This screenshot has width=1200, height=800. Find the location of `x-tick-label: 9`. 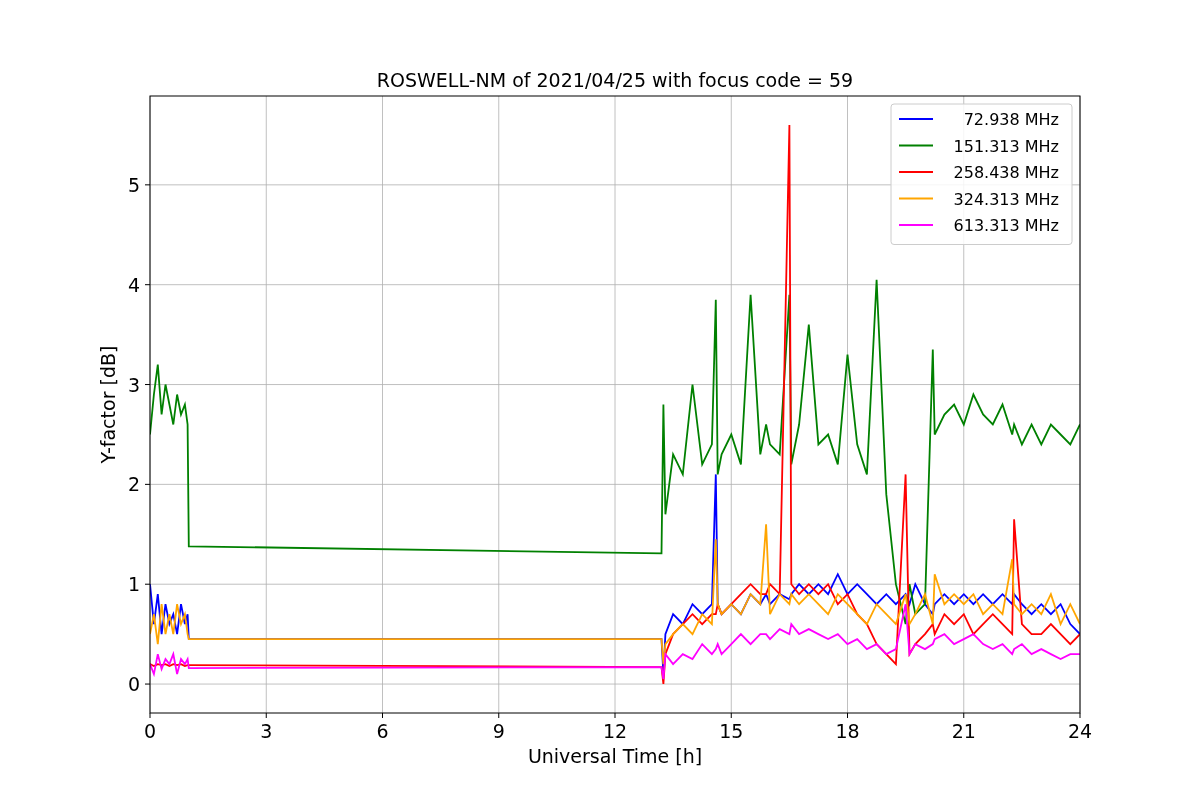

x-tick-label: 9 is located at coordinates (498, 731).